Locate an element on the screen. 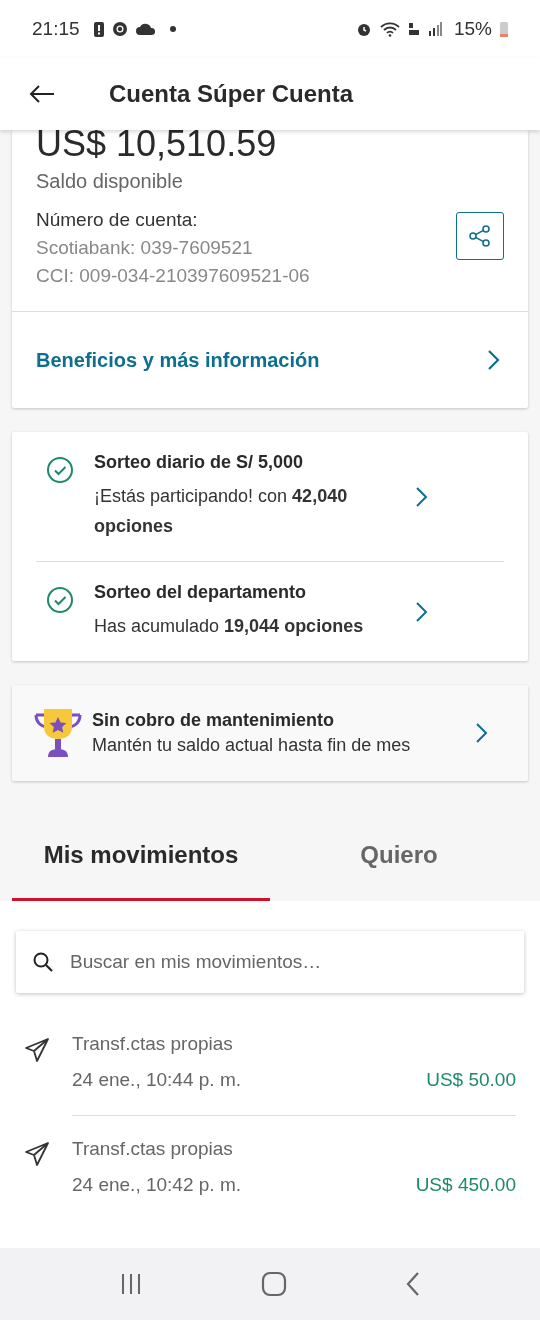 The image size is (540, 1320). account-number: Scotiabank: 039-7609521 is located at coordinates (145, 248).